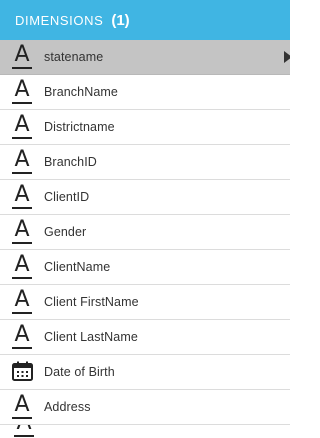 This screenshot has width=320, height=438. I want to click on dimension-label: BranchName, so click(81, 92).